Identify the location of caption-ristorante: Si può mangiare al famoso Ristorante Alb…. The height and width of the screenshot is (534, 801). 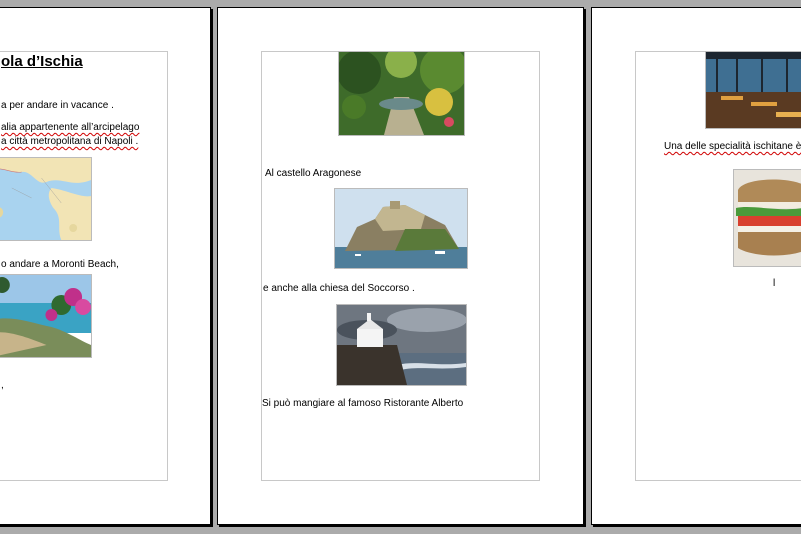
(362, 404).